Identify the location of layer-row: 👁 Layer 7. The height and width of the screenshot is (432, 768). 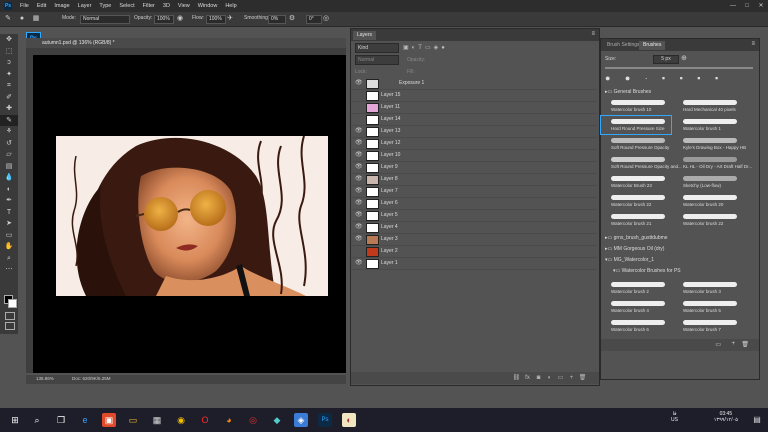
(474, 191).